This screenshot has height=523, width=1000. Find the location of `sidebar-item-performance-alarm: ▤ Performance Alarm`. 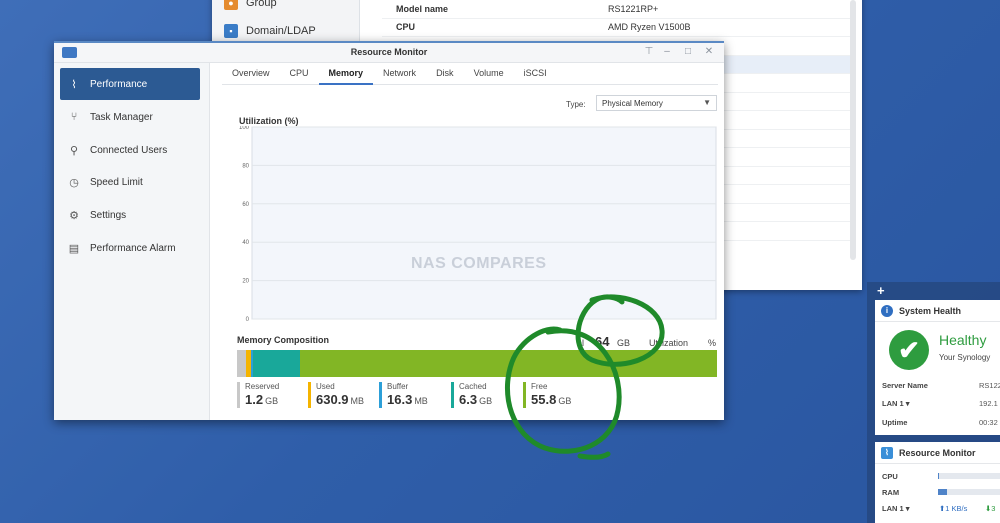

sidebar-item-performance-alarm: ▤ Performance Alarm is located at coordinates (130, 248).